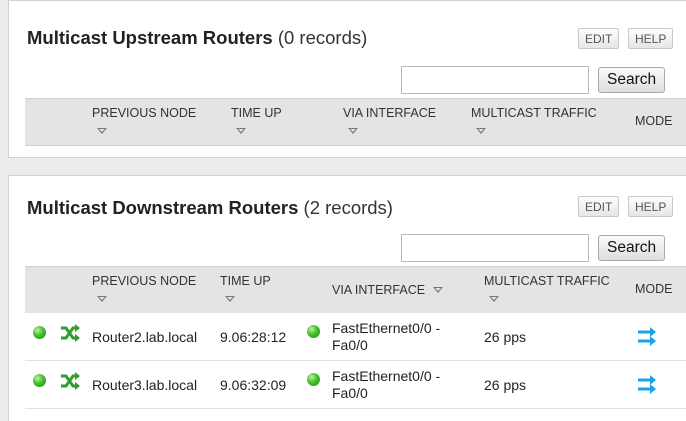  What do you see at coordinates (599, 38) in the screenshot?
I see `upstream-edit-button: EDIT` at bounding box center [599, 38].